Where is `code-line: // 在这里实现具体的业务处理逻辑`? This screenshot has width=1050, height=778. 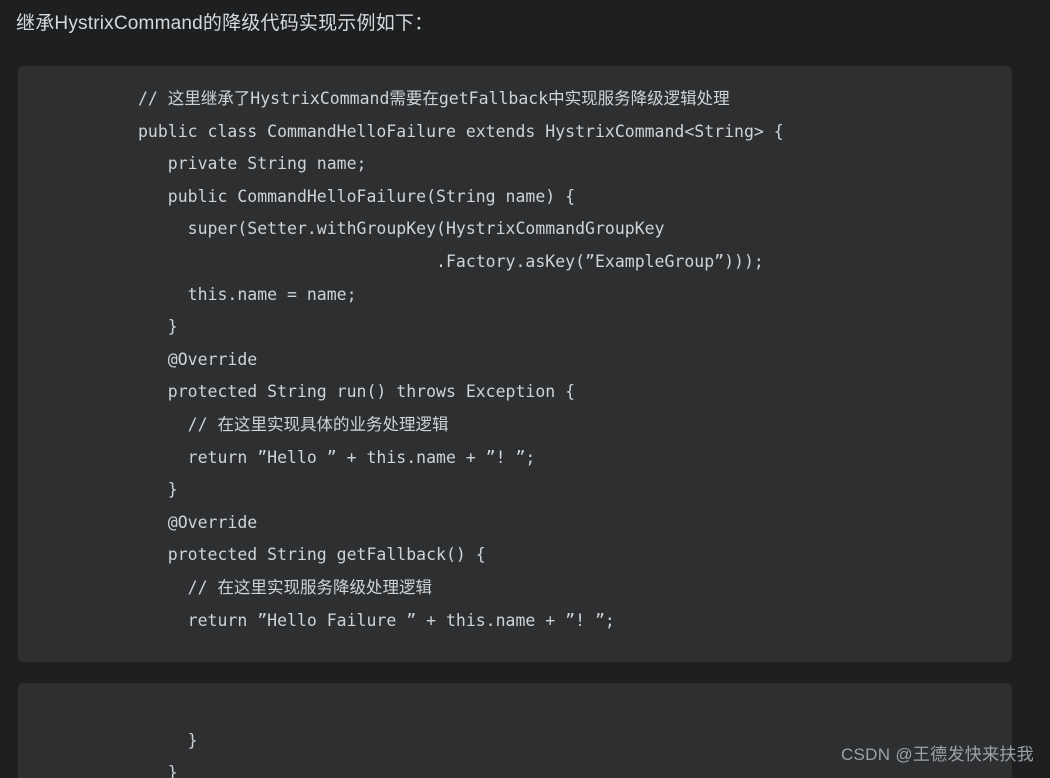
code-line: // 在这里实现具体的业务处理逻辑 is located at coordinates (293, 424).